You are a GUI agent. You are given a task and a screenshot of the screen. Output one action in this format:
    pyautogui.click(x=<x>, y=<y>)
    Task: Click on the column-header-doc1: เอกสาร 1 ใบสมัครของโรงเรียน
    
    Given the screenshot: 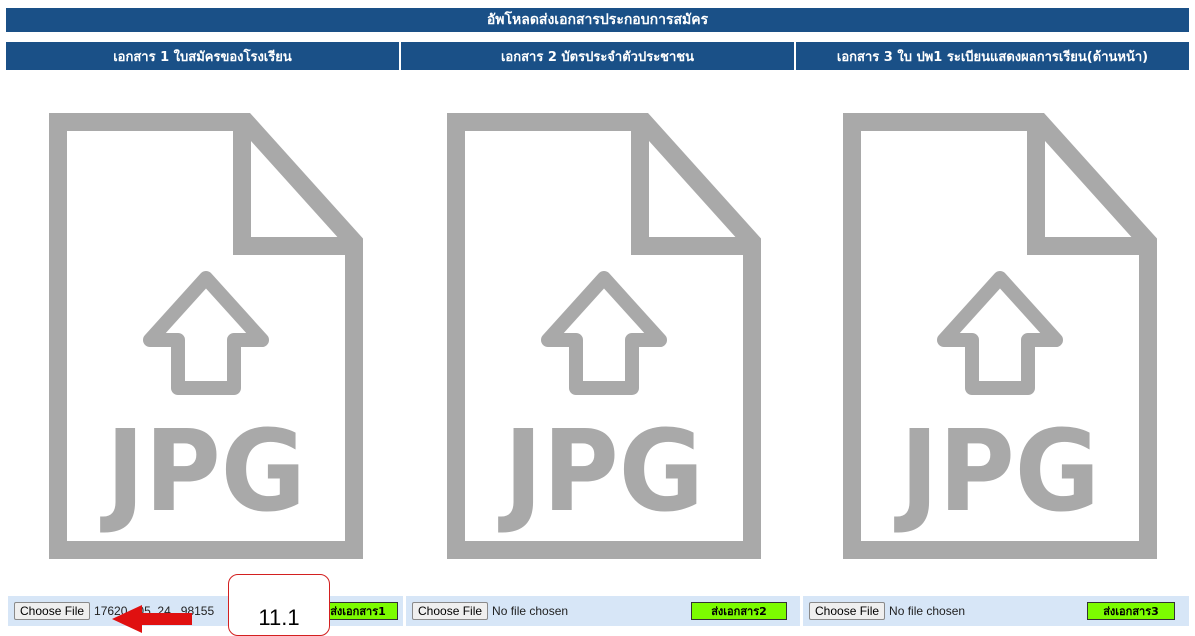 What is the action you would take?
    pyautogui.click(x=202, y=56)
    